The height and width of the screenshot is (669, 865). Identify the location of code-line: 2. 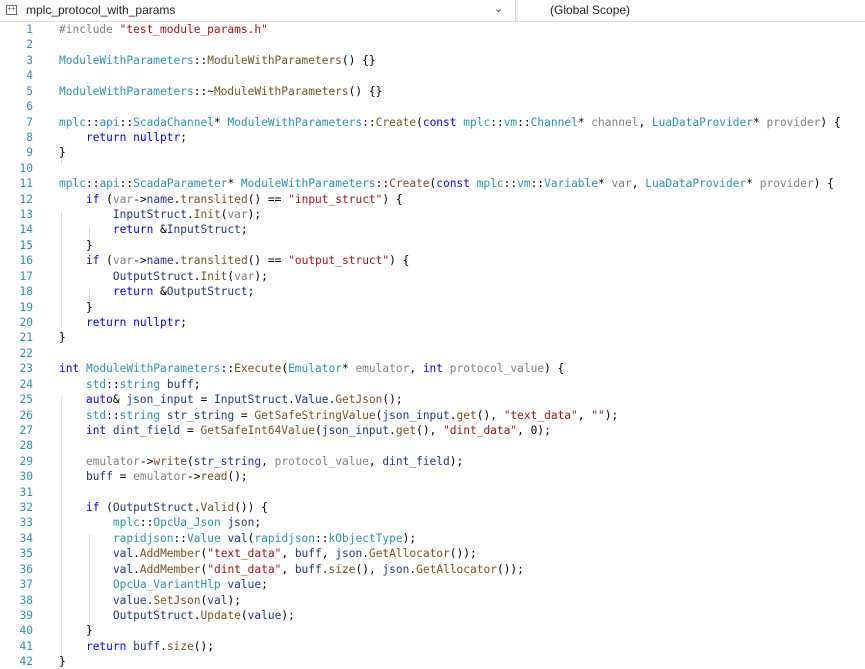
(432, 44).